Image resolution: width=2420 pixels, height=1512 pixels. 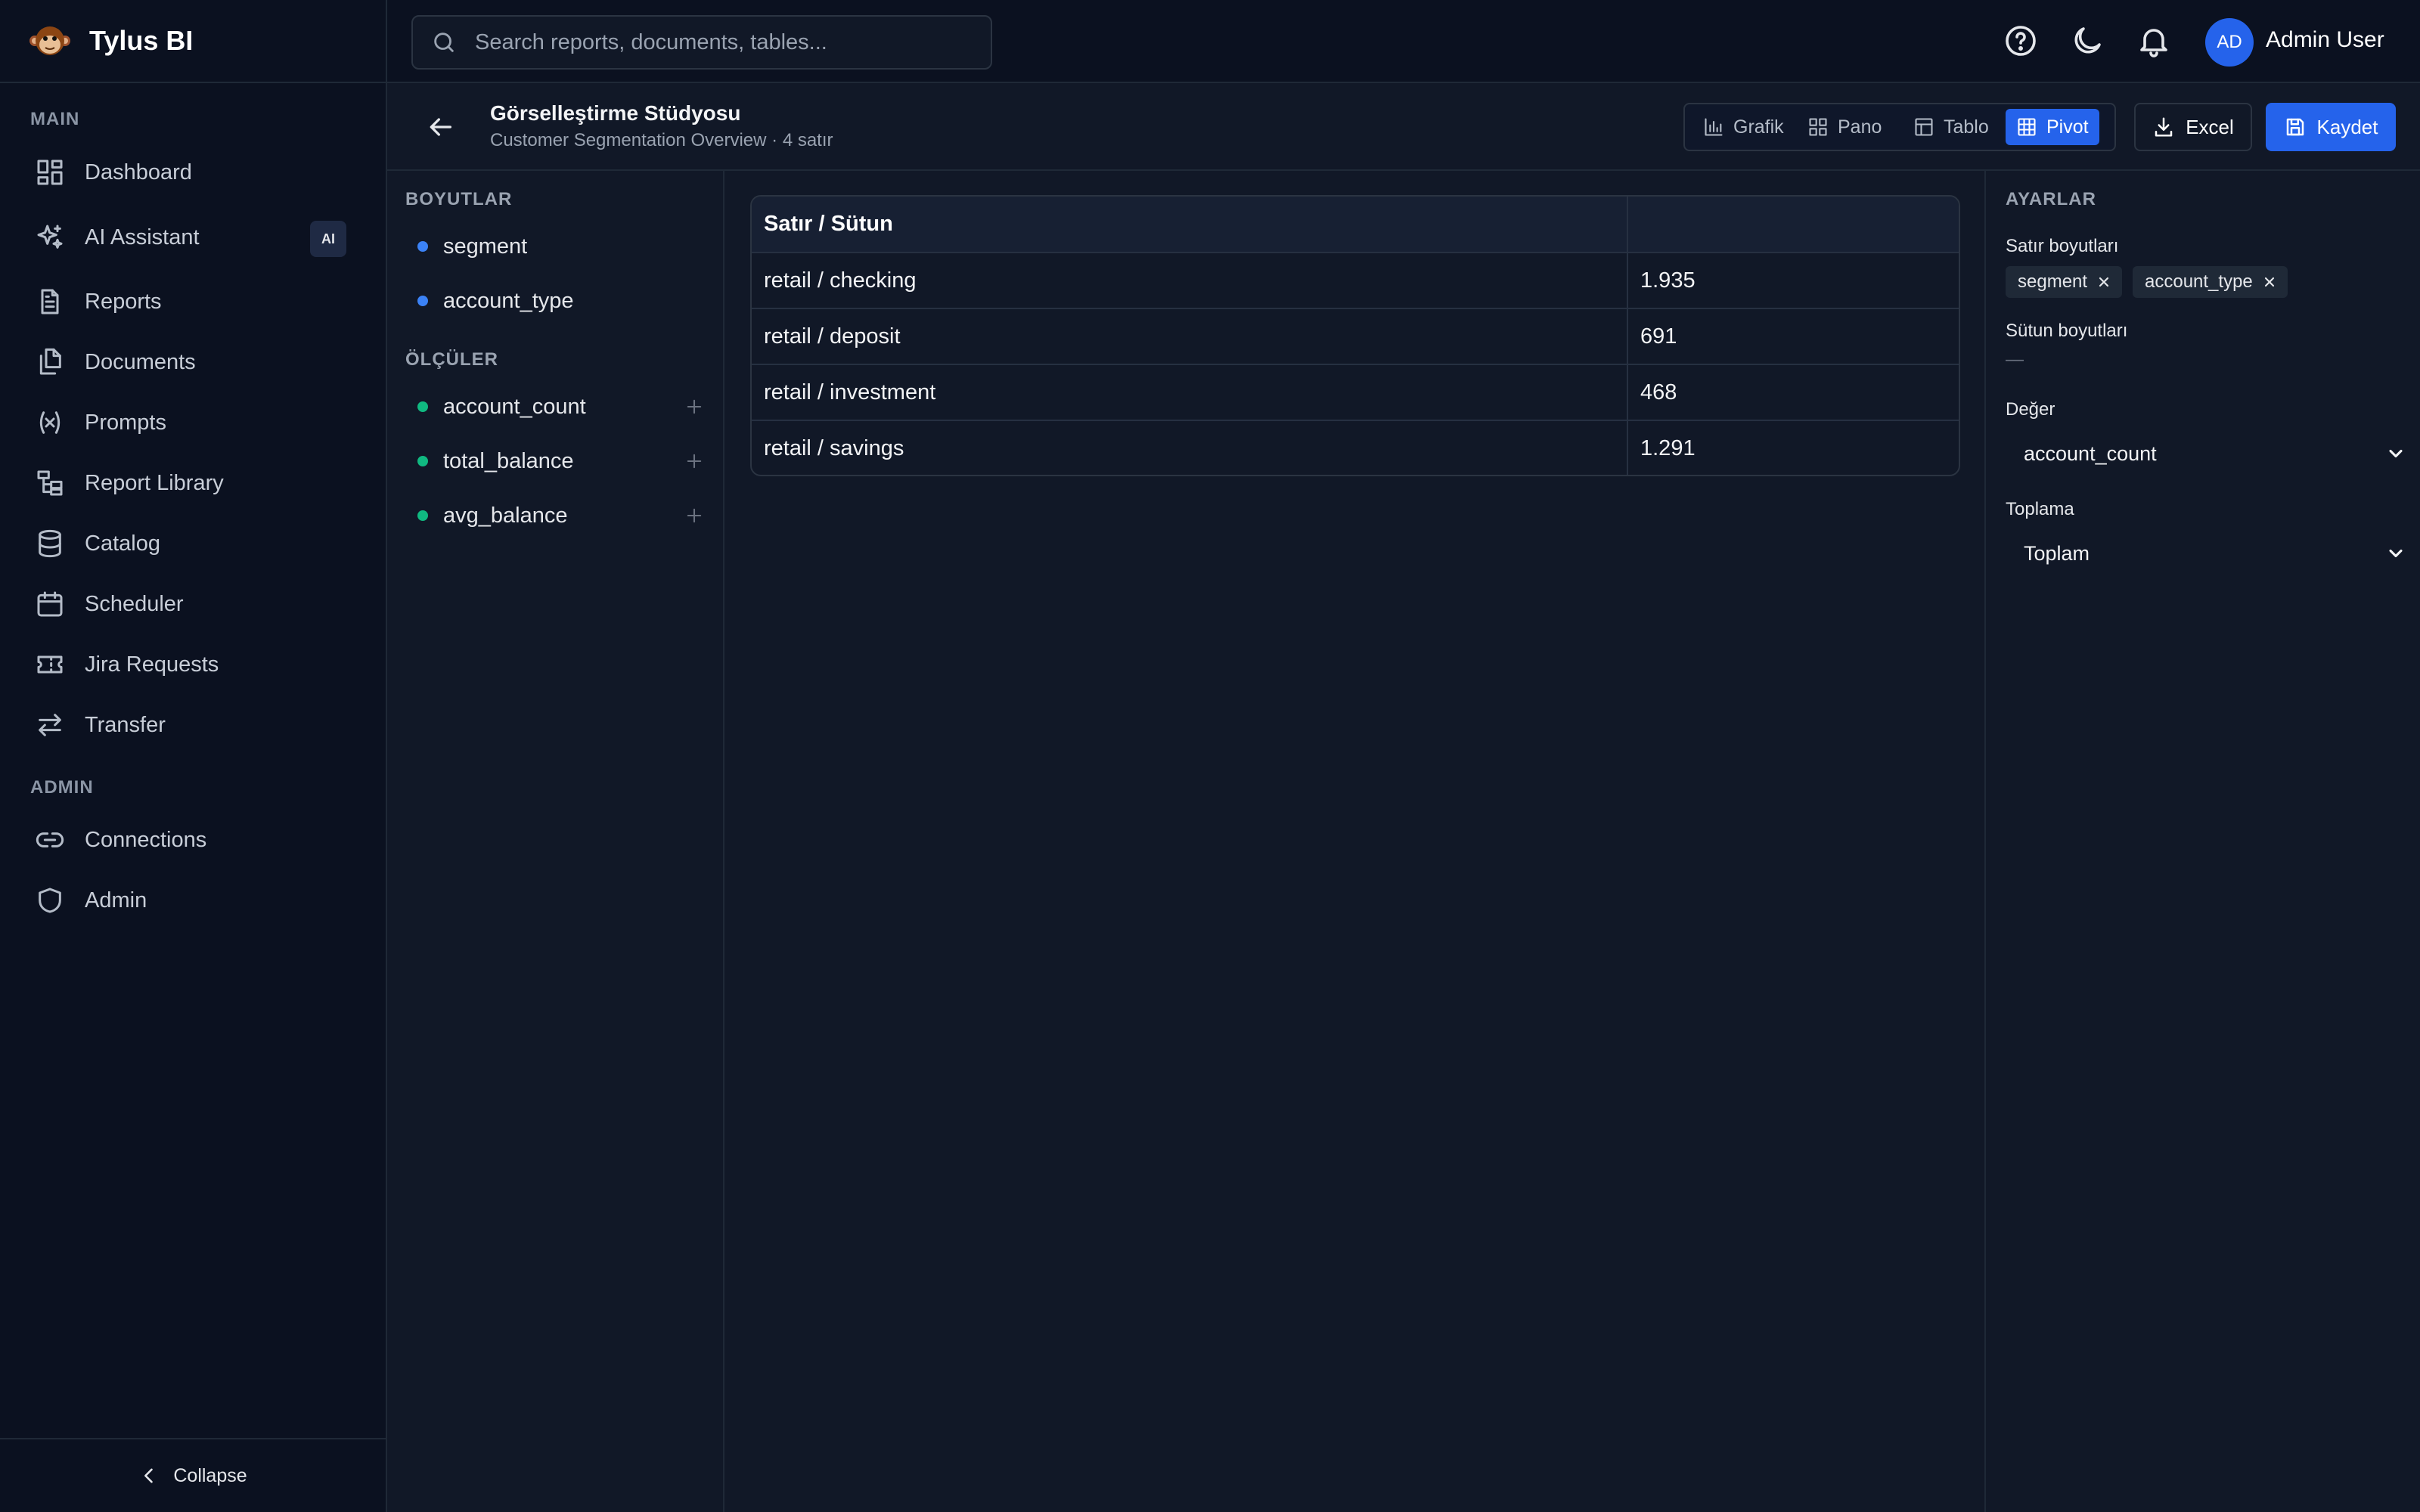 I want to click on value-cell: 468, so click(x=1793, y=392).